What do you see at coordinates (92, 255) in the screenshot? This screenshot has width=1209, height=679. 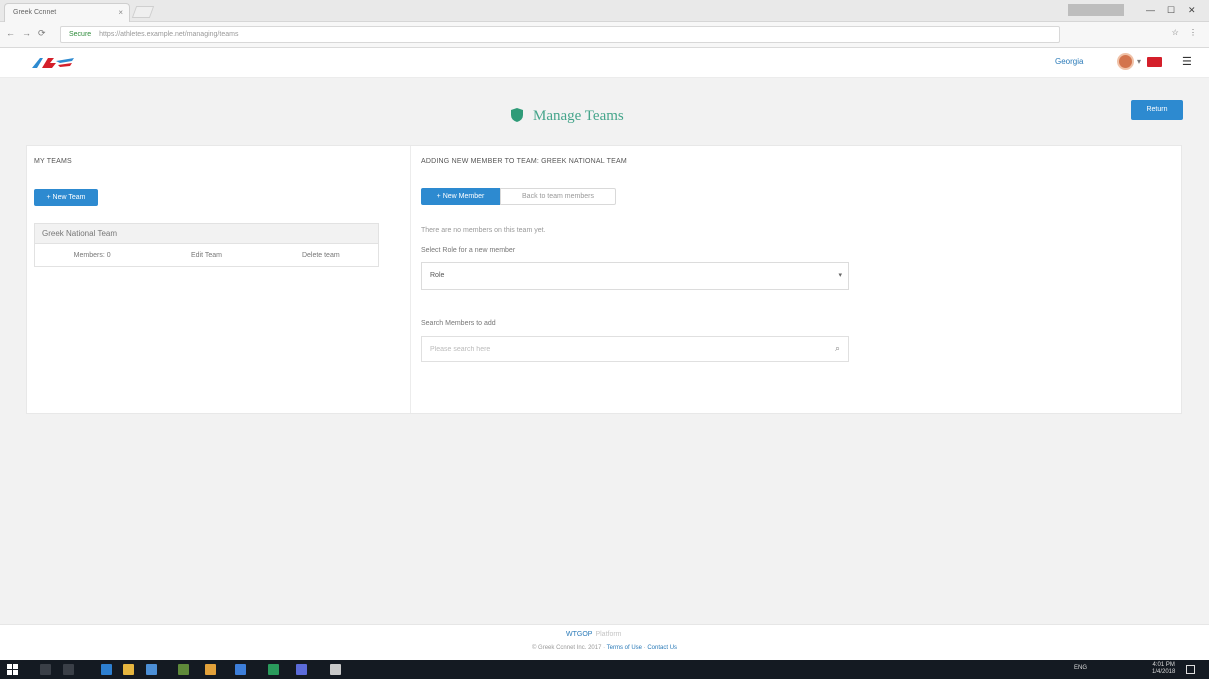 I see `team-members-link: Members: 0` at bounding box center [92, 255].